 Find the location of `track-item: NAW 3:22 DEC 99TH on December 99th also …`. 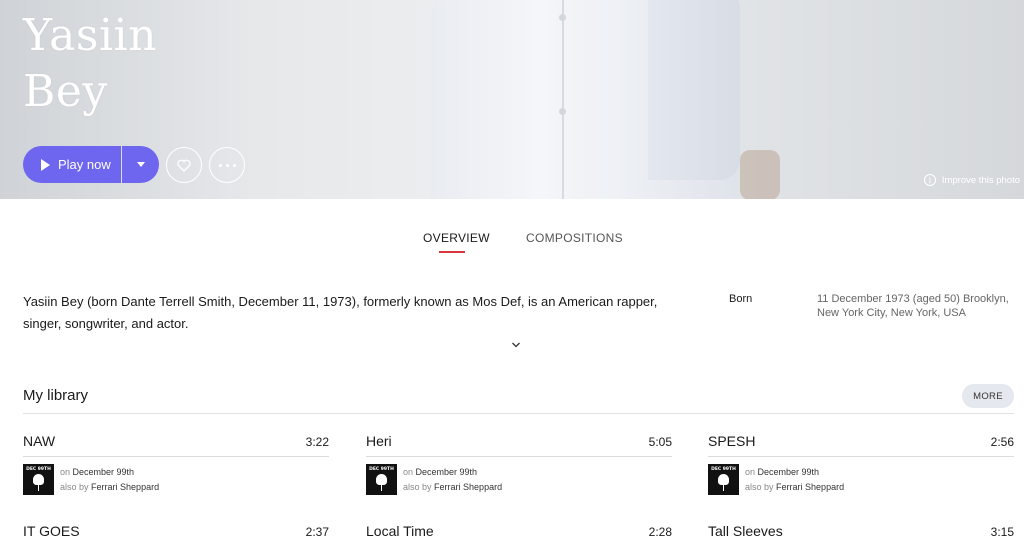

track-item: NAW 3:22 DEC 99TH on December 99th also … is located at coordinates (176, 464).